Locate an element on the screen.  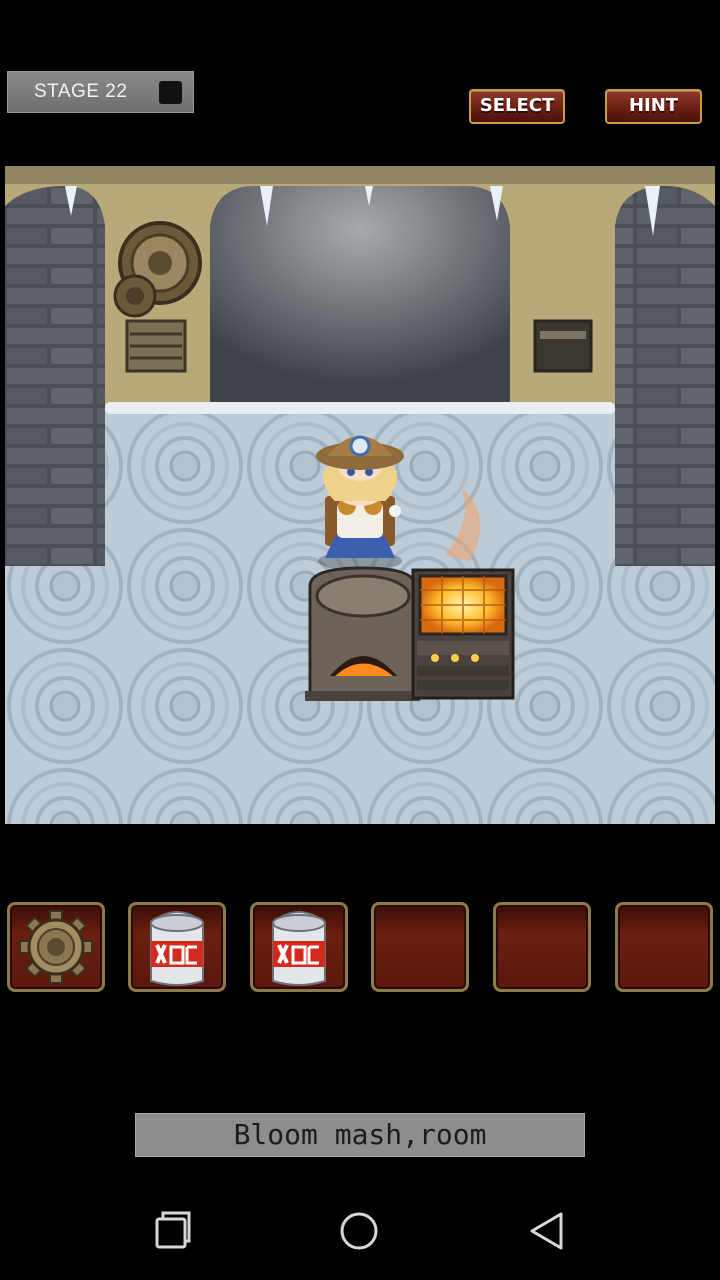
home-icon is located at coordinates (359, 1231).